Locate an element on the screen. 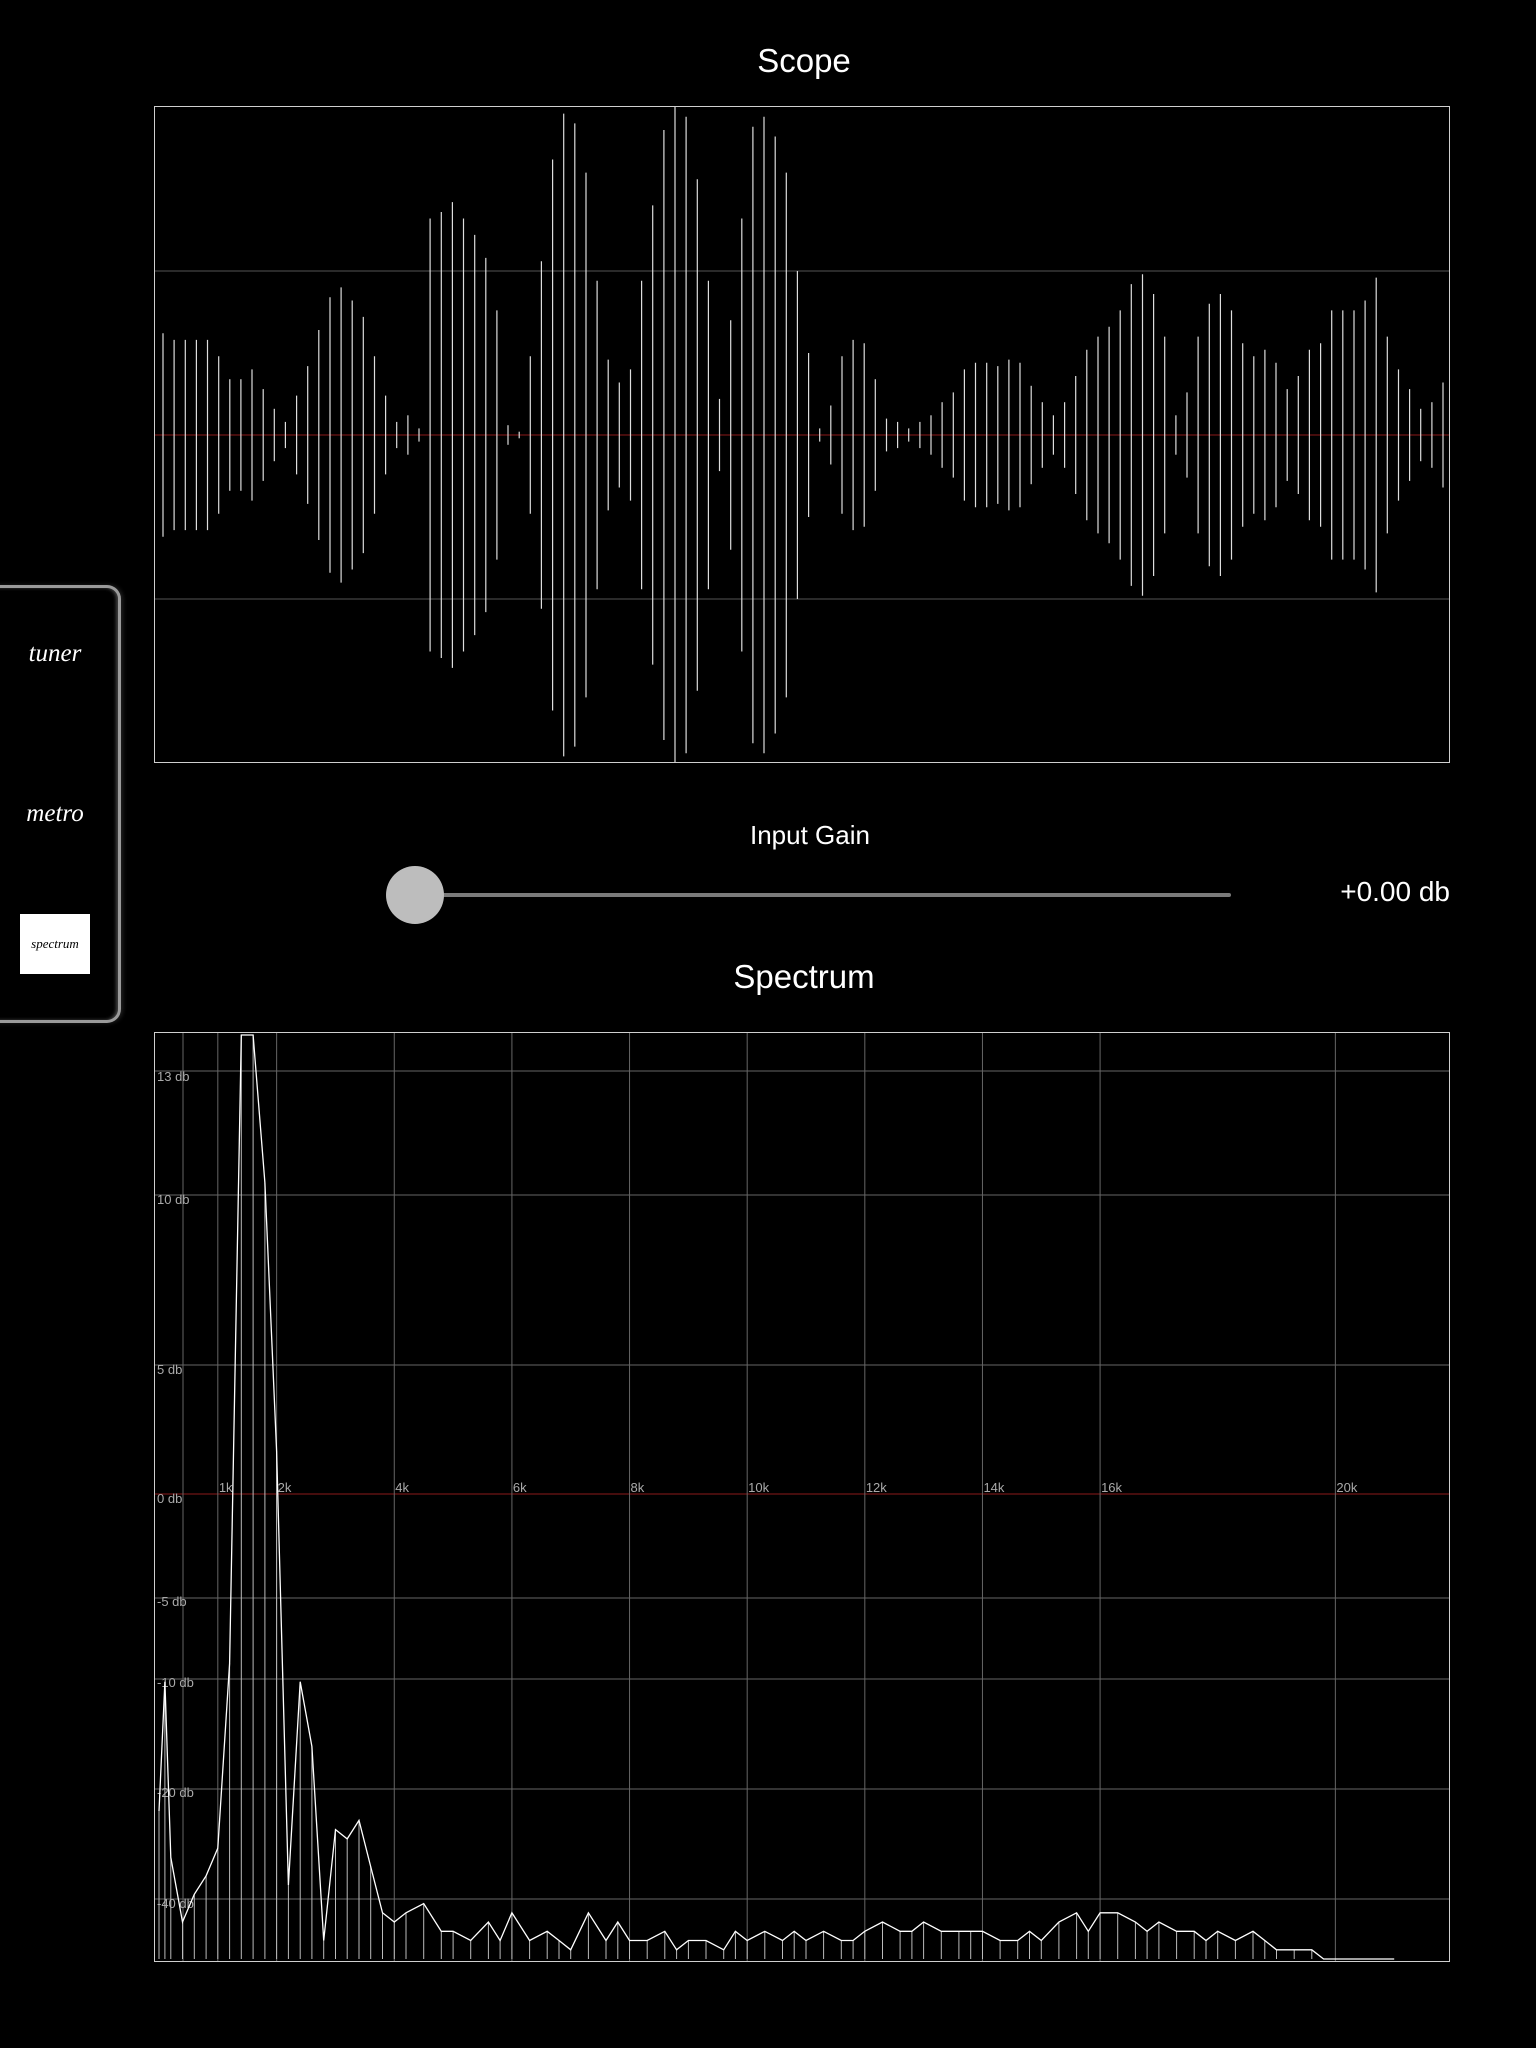 This screenshot has width=1536, height=2048. spectrum-y-tick-label: -5 db is located at coordinates (172, 1601).